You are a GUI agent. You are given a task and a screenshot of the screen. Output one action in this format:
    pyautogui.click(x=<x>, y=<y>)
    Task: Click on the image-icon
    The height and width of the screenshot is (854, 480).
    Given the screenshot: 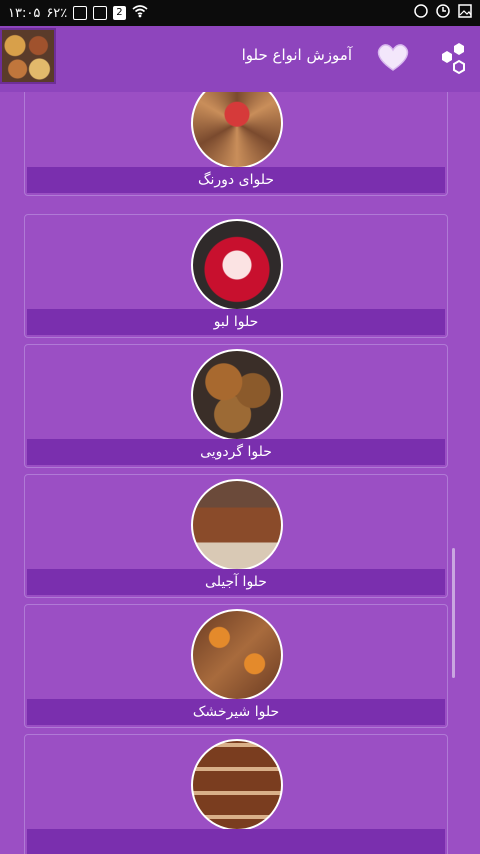 What is the action you would take?
    pyautogui.click(x=465, y=13)
    